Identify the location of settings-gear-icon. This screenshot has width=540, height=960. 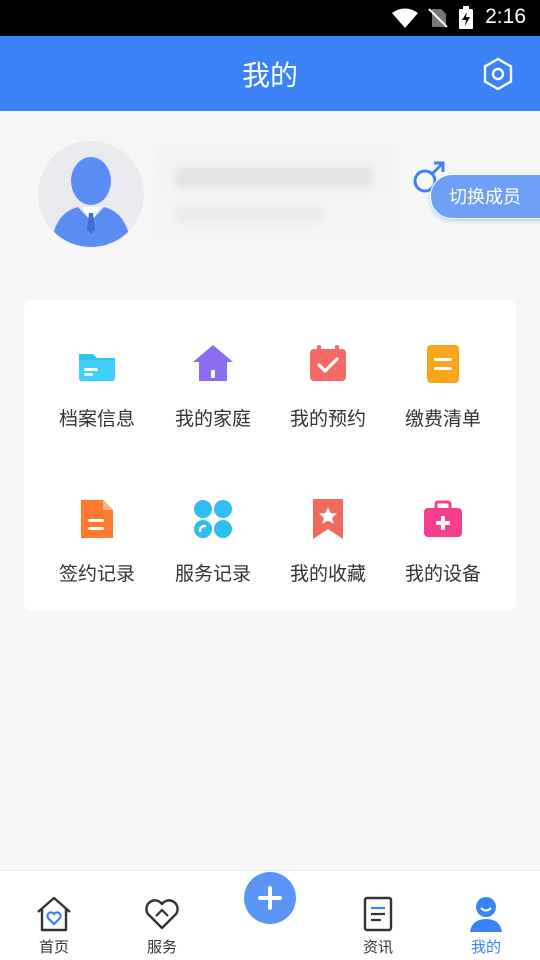
(498, 74).